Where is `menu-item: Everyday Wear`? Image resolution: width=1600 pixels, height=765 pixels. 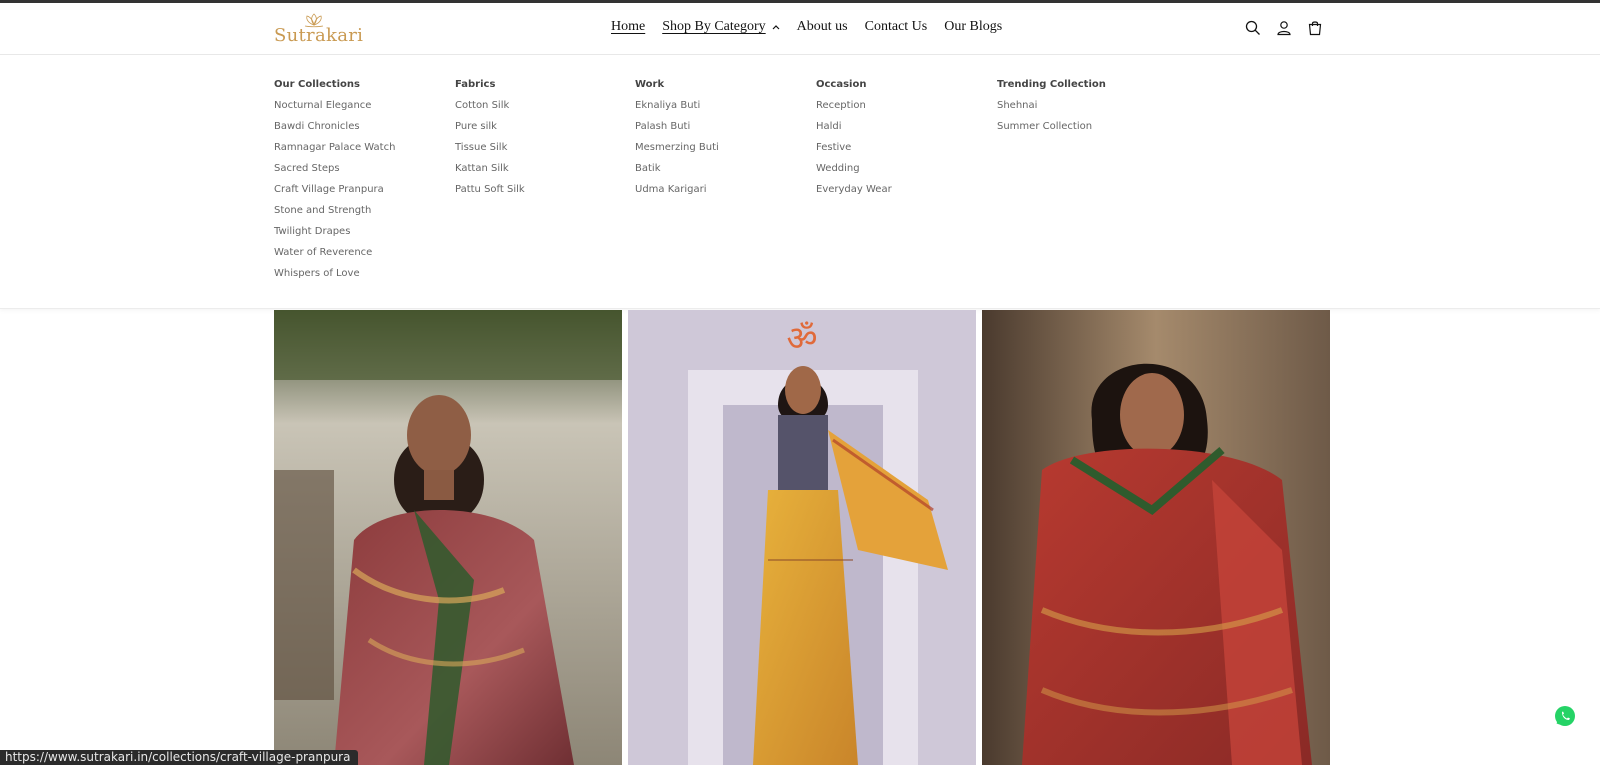 menu-item: Everyday Wear is located at coordinates (854, 194).